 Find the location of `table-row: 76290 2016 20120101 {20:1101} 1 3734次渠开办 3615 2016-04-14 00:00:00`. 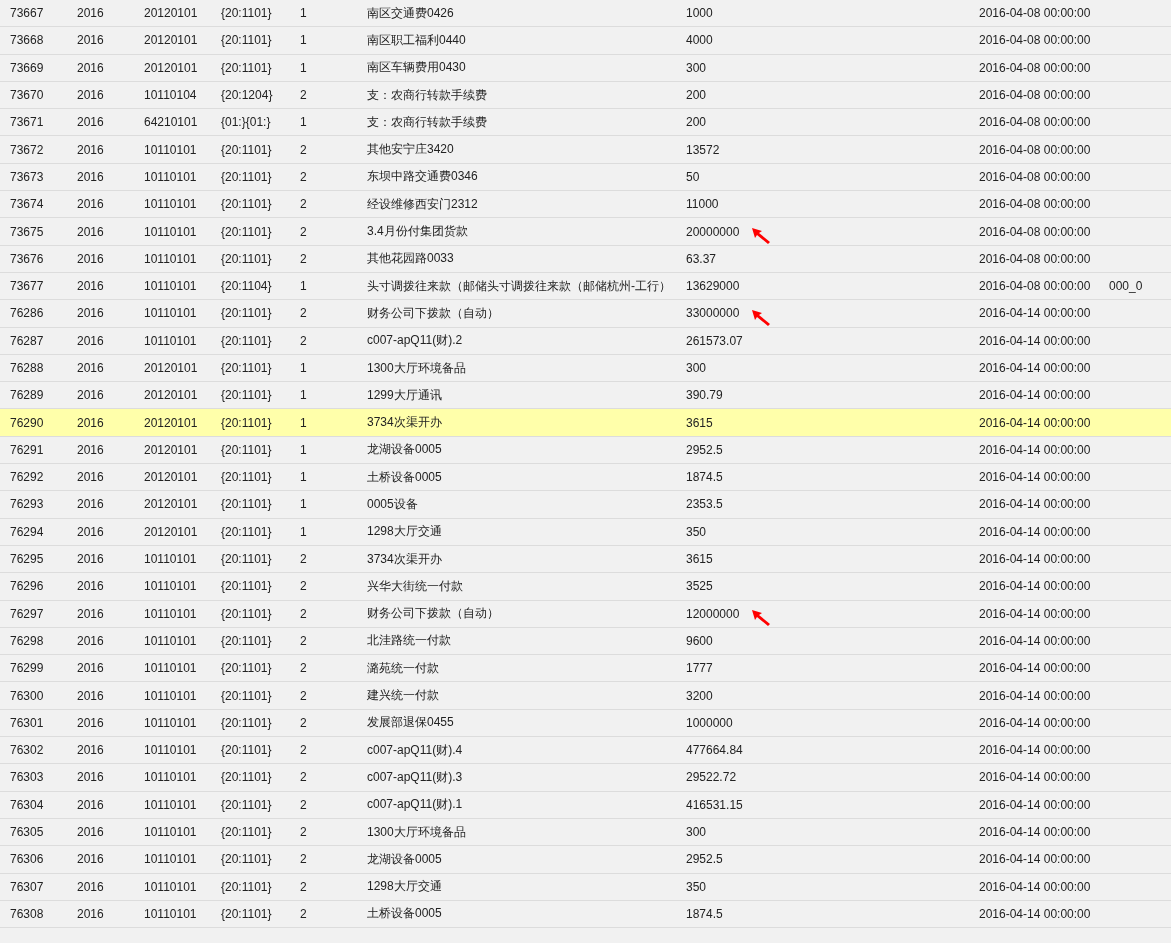

table-row: 76290 2016 20120101 {20:1101} 1 3734次渠开办 3615 2016-04-14 00:00:00 is located at coordinates (585, 423).